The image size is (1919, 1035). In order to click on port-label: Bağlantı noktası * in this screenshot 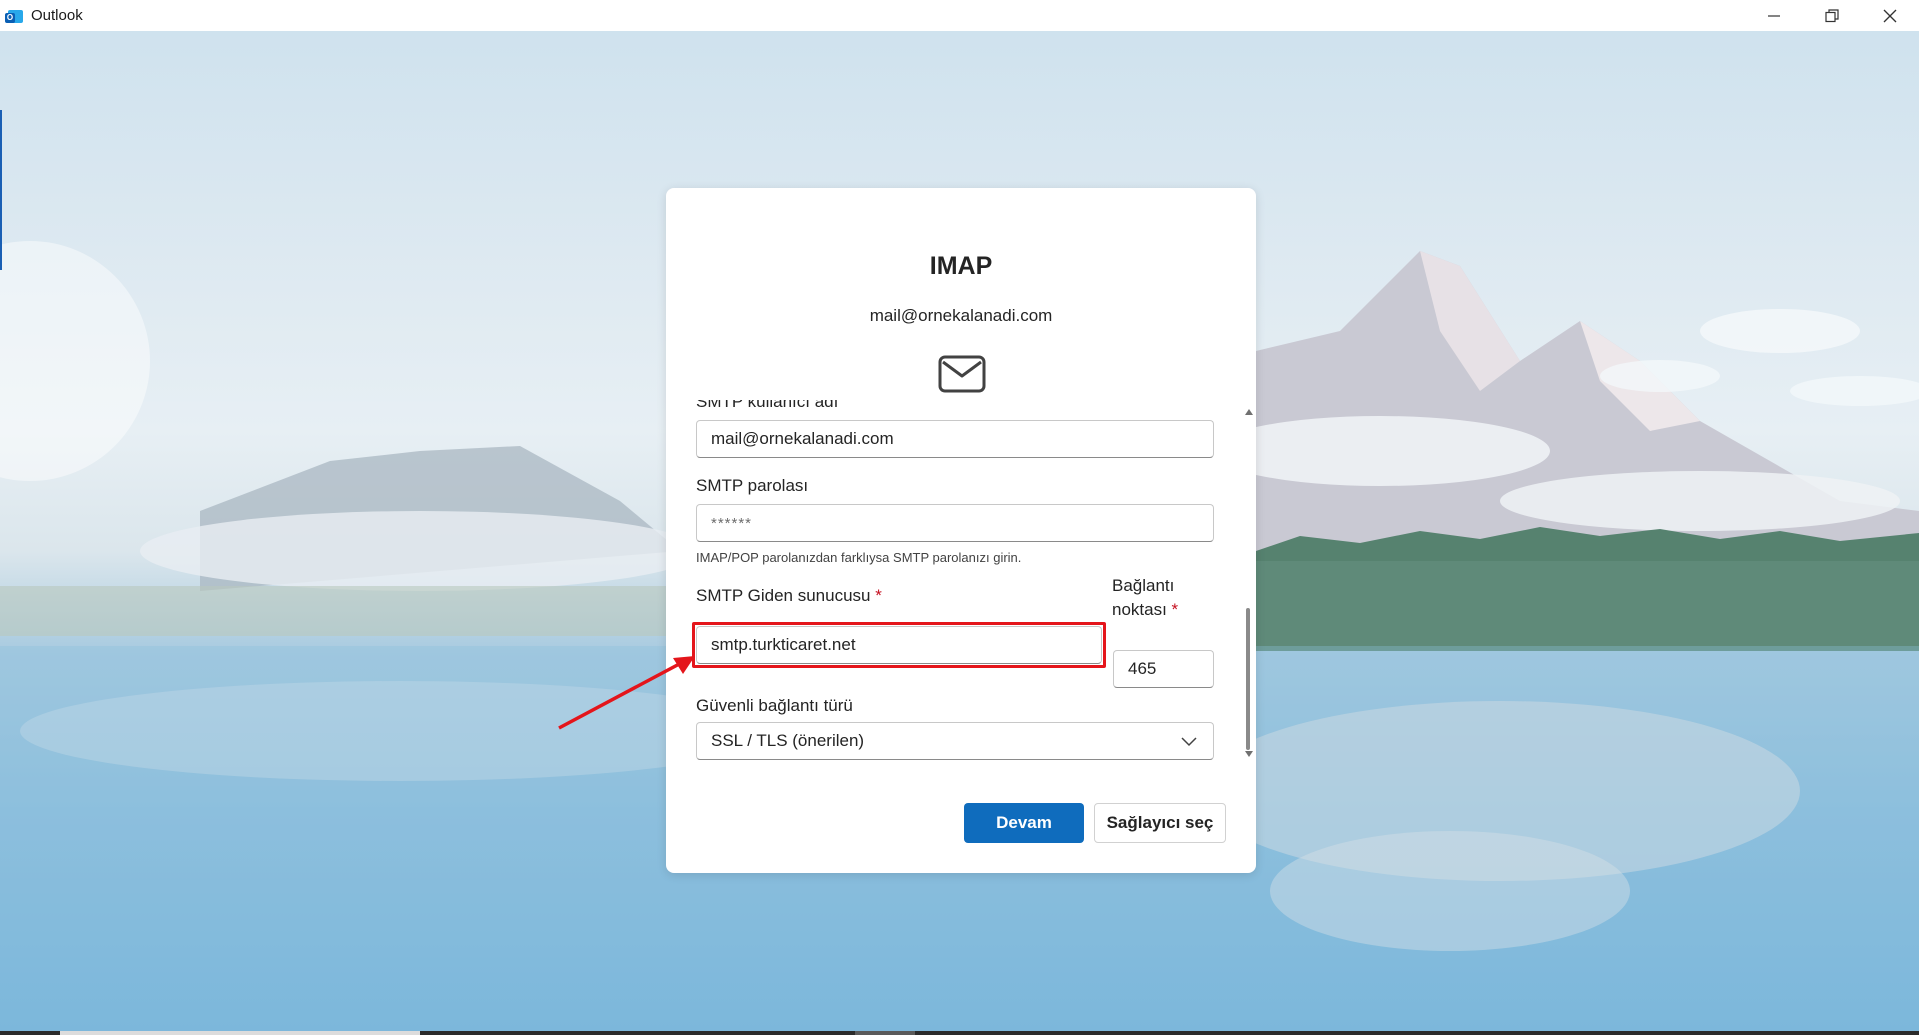, I will do `click(1145, 598)`.